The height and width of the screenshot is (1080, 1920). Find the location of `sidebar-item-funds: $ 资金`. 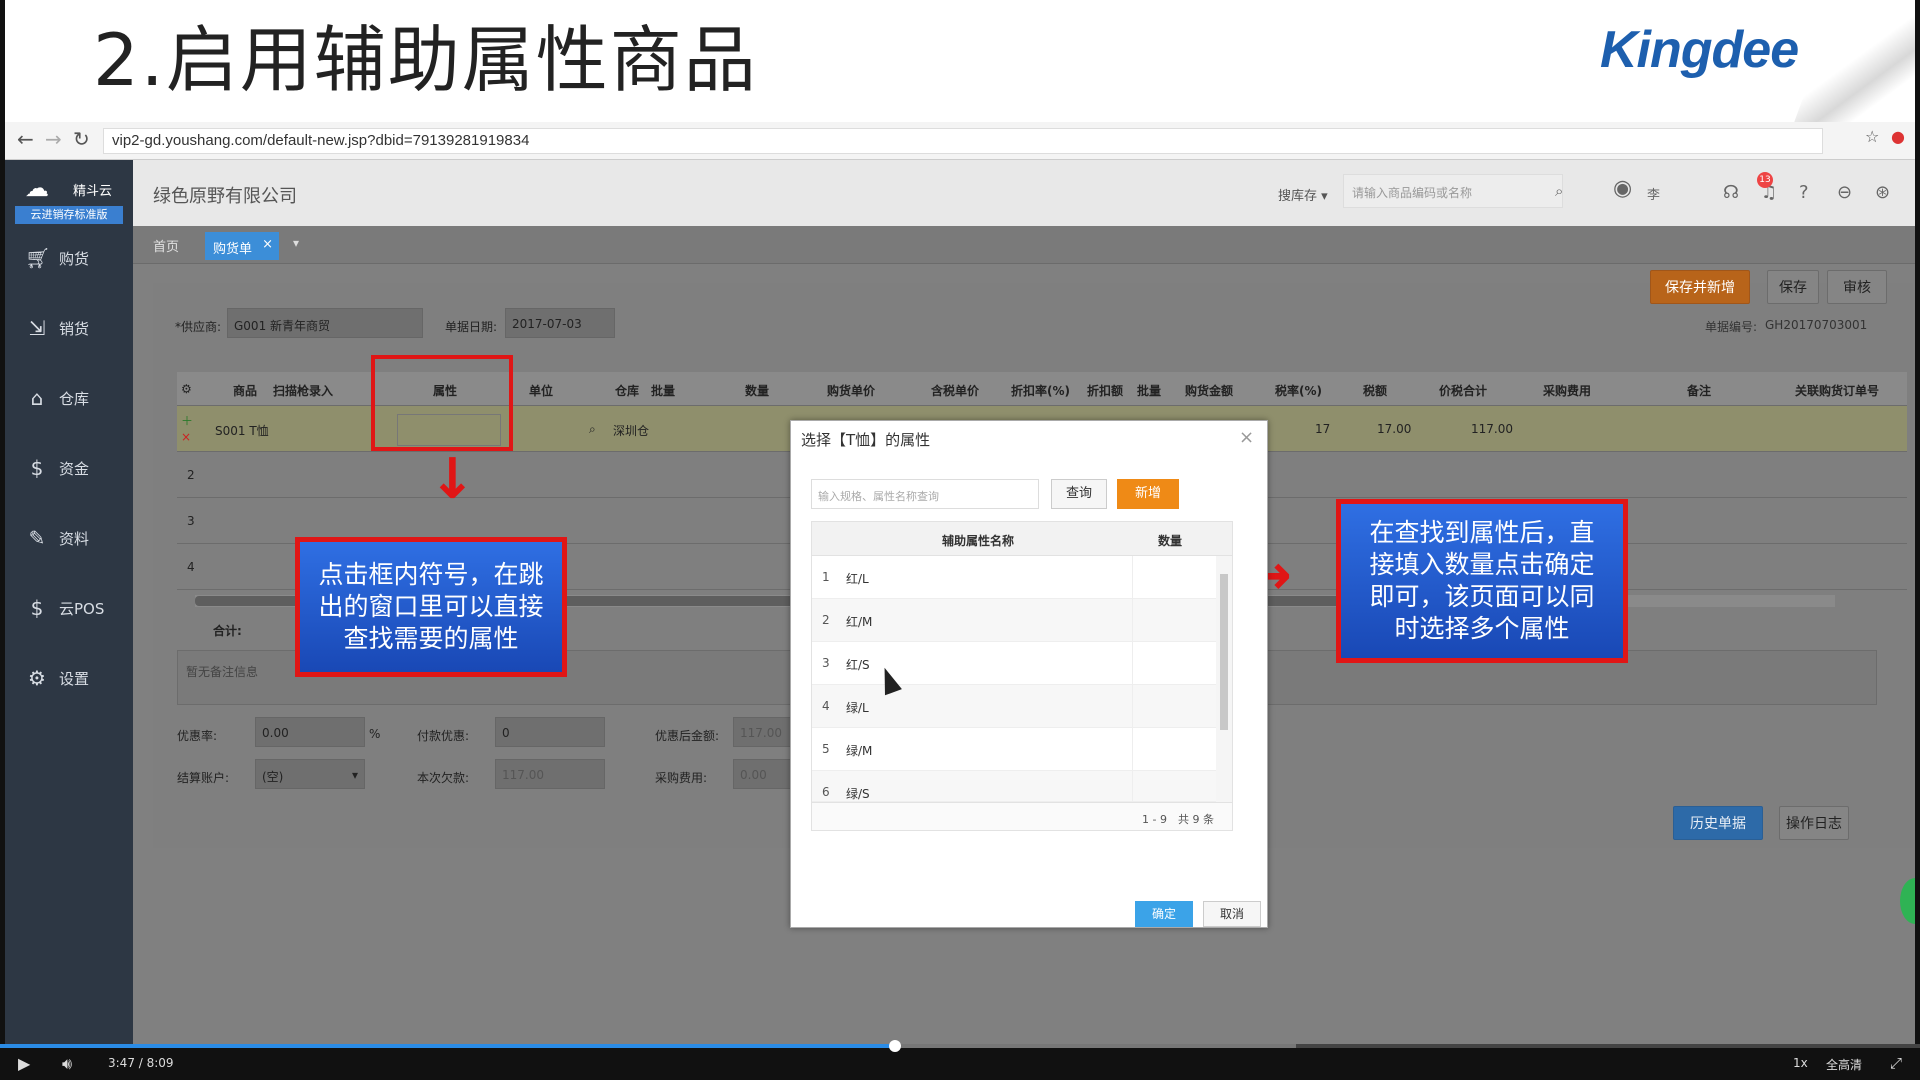

sidebar-item-funds: $ 资金 is located at coordinates (69, 468).